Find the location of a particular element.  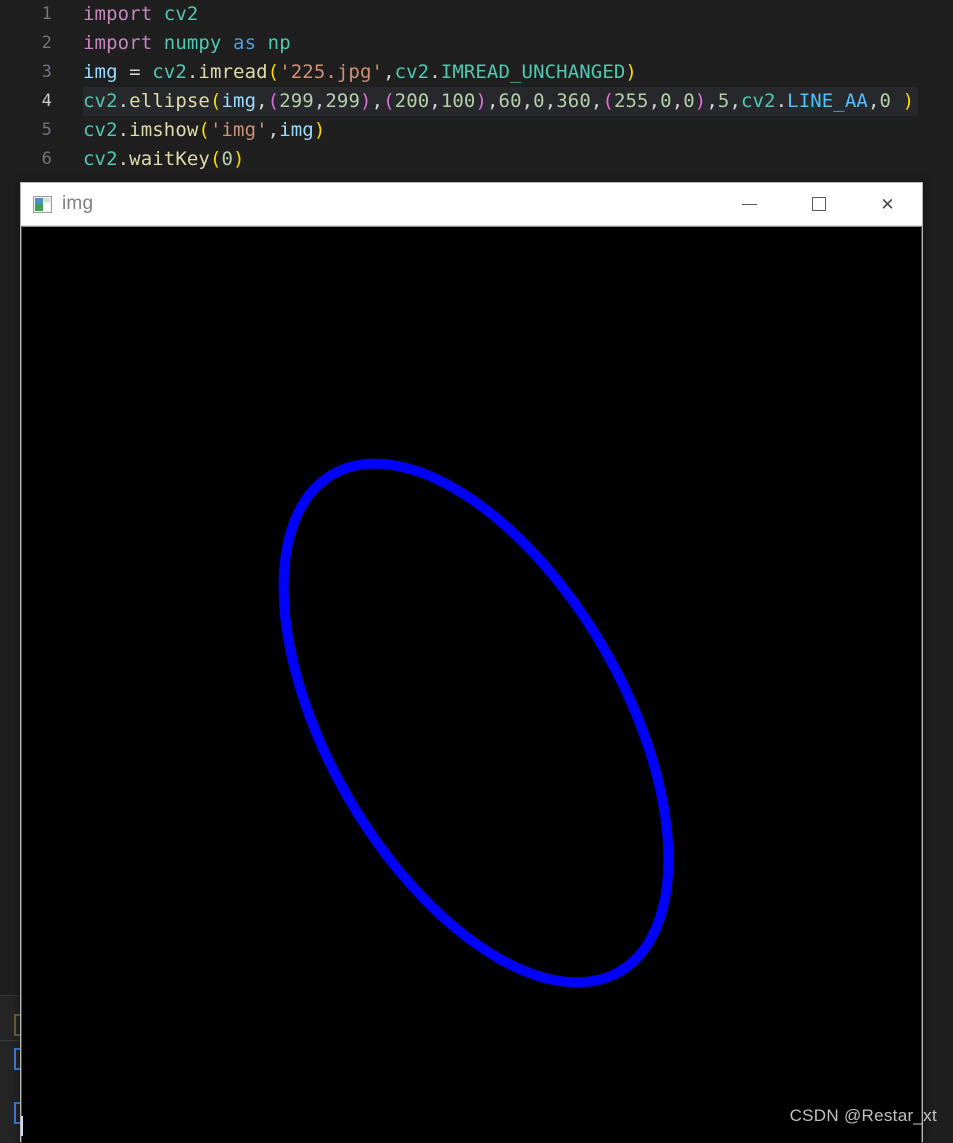

line-content: import numpy as np is located at coordinates (189, 43).